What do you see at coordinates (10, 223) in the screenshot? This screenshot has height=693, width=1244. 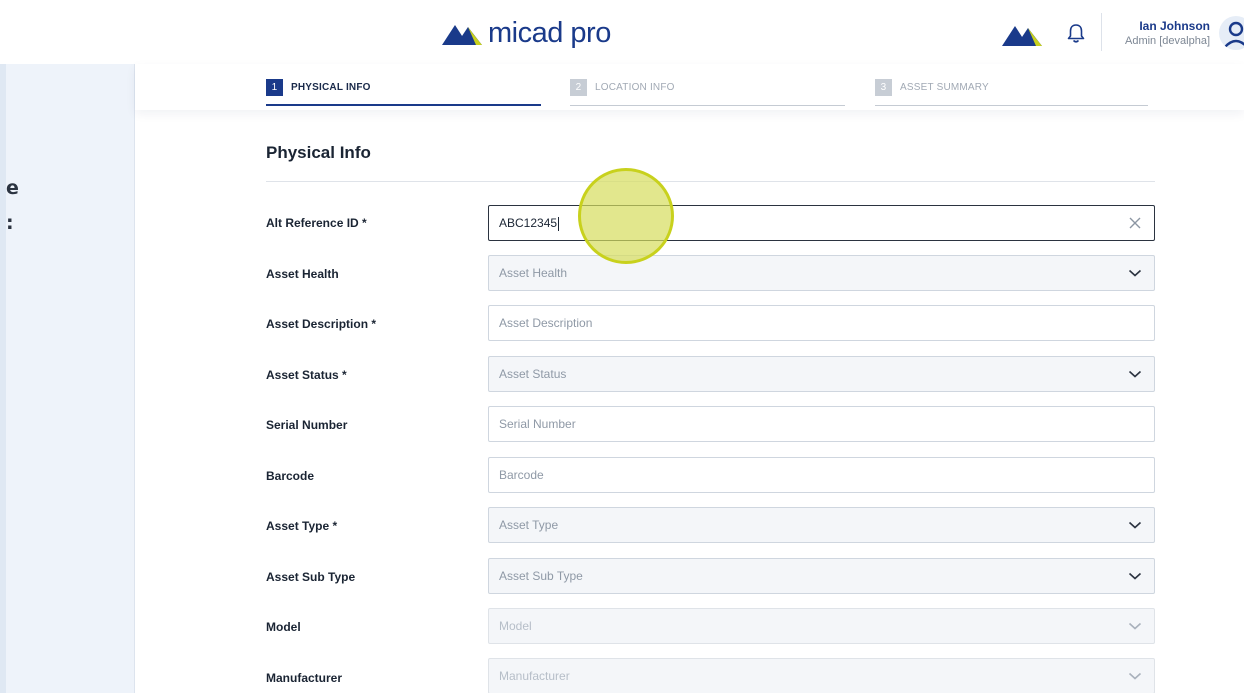 I see `left-panel-text-fragment: :` at bounding box center [10, 223].